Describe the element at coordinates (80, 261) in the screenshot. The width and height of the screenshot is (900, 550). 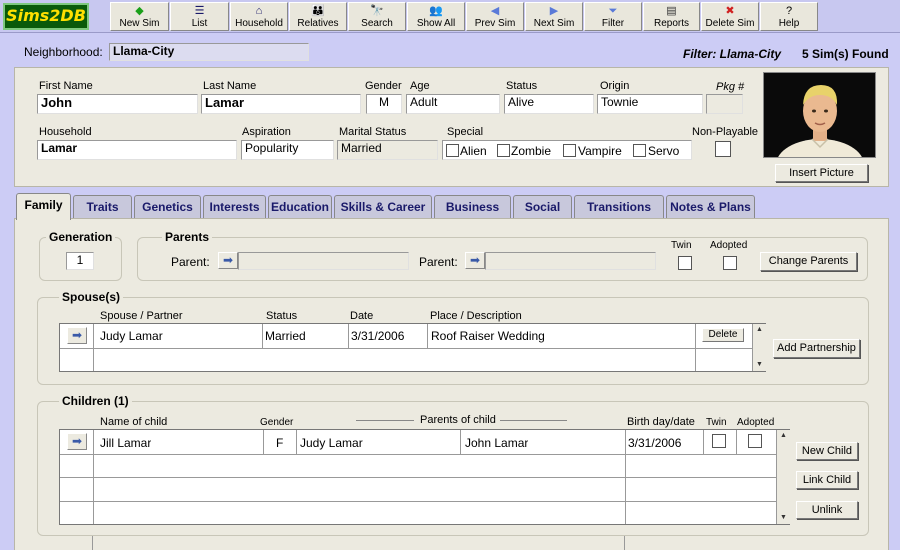
I see `generation-field: 1` at that location.